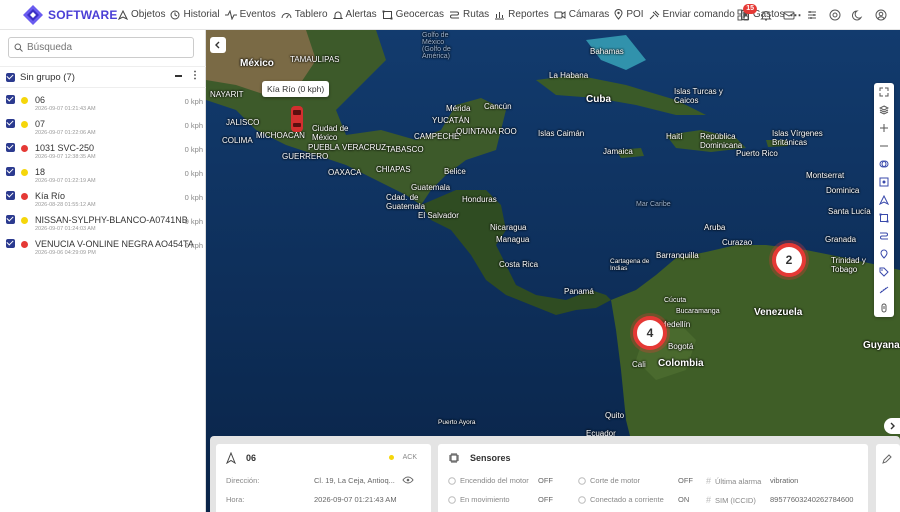 This screenshot has width=900, height=512. Describe the element at coordinates (304, 14) in the screenshot. I see `nav-tablero: Tablero` at that location.